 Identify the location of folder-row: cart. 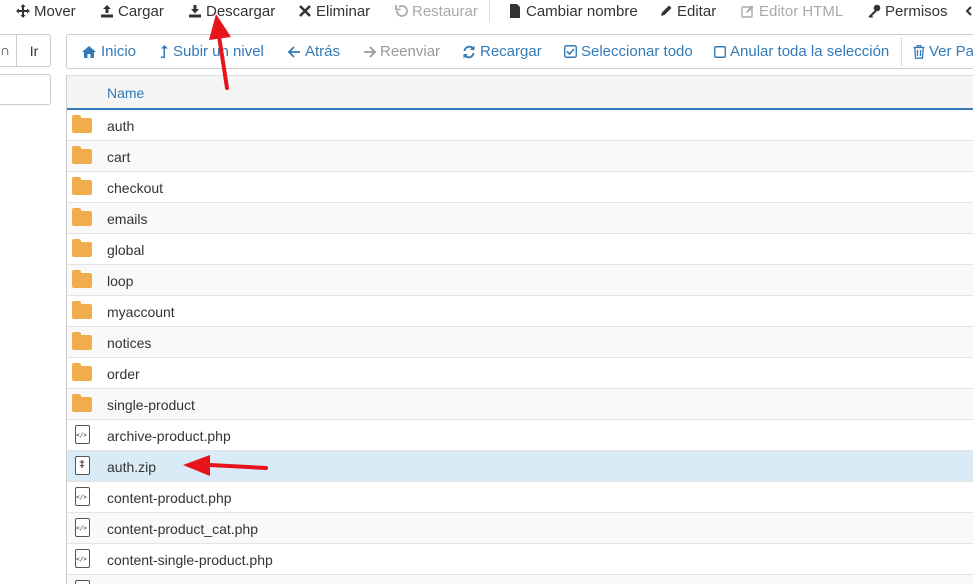
(520, 156).